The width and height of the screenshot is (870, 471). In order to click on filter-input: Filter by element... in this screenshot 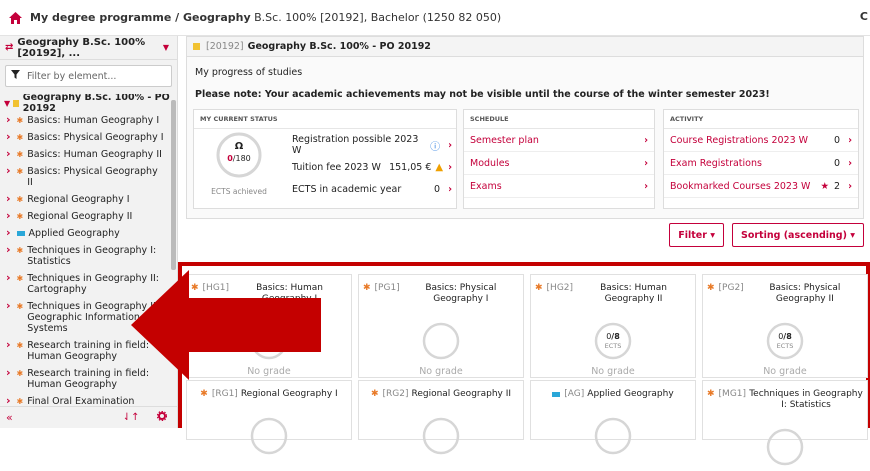, I will do `click(88, 76)`.